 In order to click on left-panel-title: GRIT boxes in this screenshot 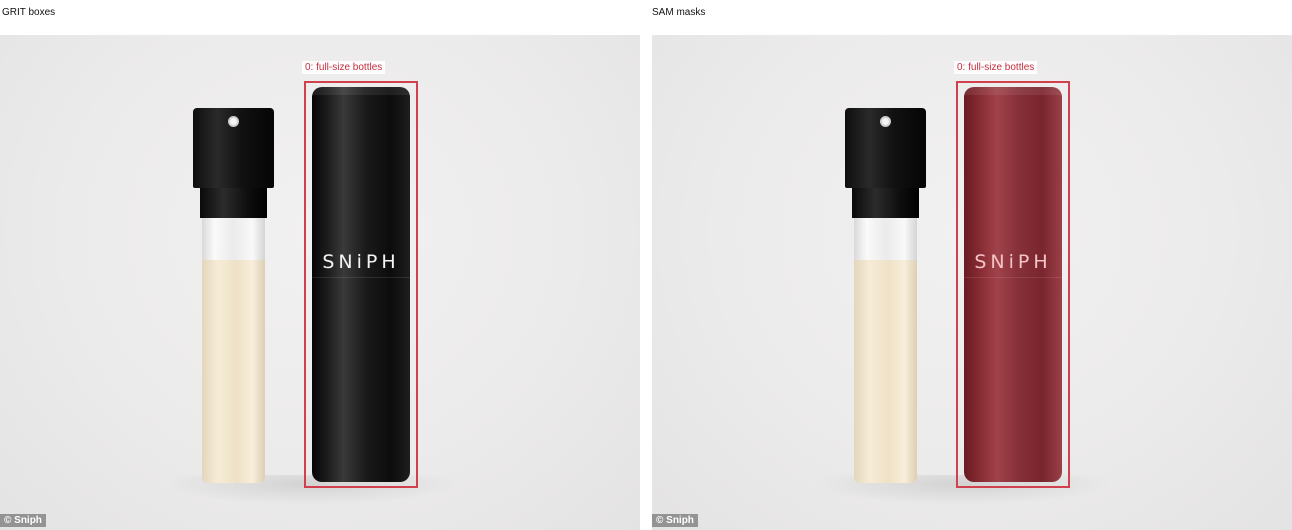, I will do `click(29, 12)`.